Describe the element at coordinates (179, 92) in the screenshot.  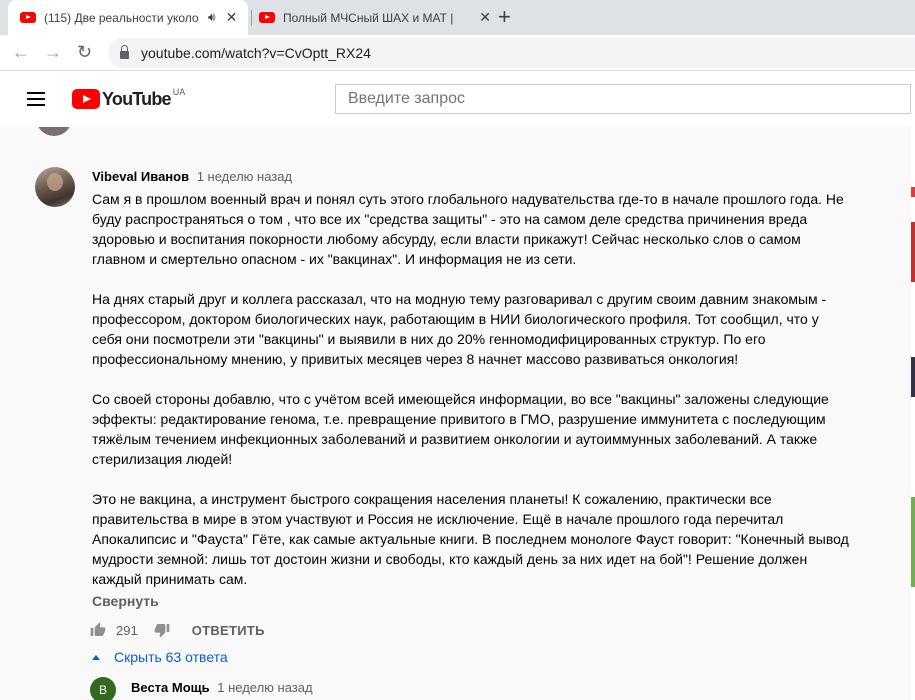
I see `country-code: UA` at that location.